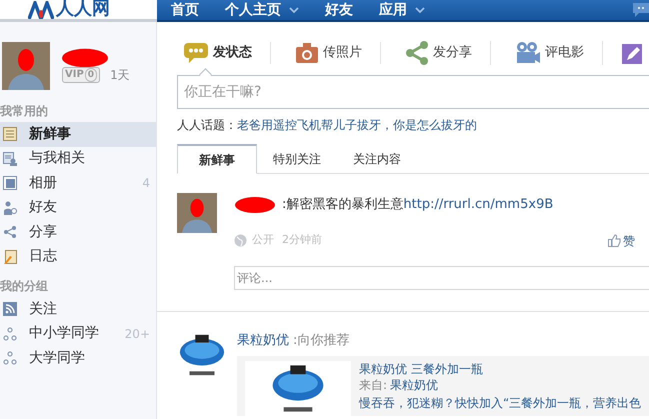 The height and width of the screenshot is (419, 649). I want to click on friends-icon, so click(10, 207).